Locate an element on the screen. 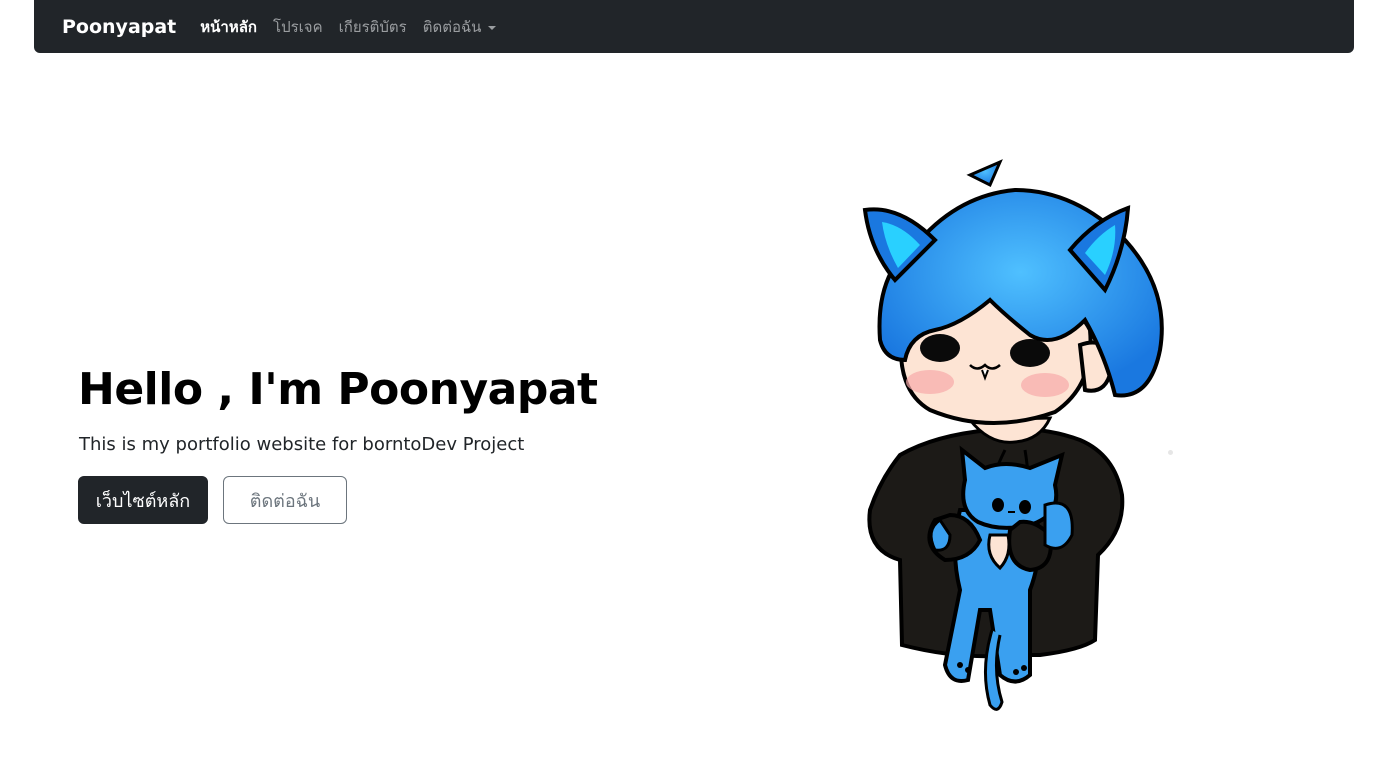 The image size is (1376, 774). nav-item-contact-label: ติดต่อฉัน is located at coordinates (452, 26).